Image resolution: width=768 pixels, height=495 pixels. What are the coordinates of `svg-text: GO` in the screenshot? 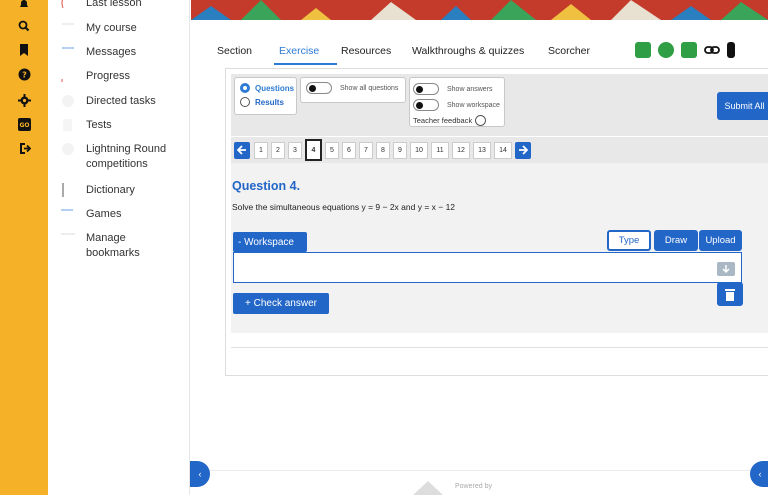 It's located at (24, 125).